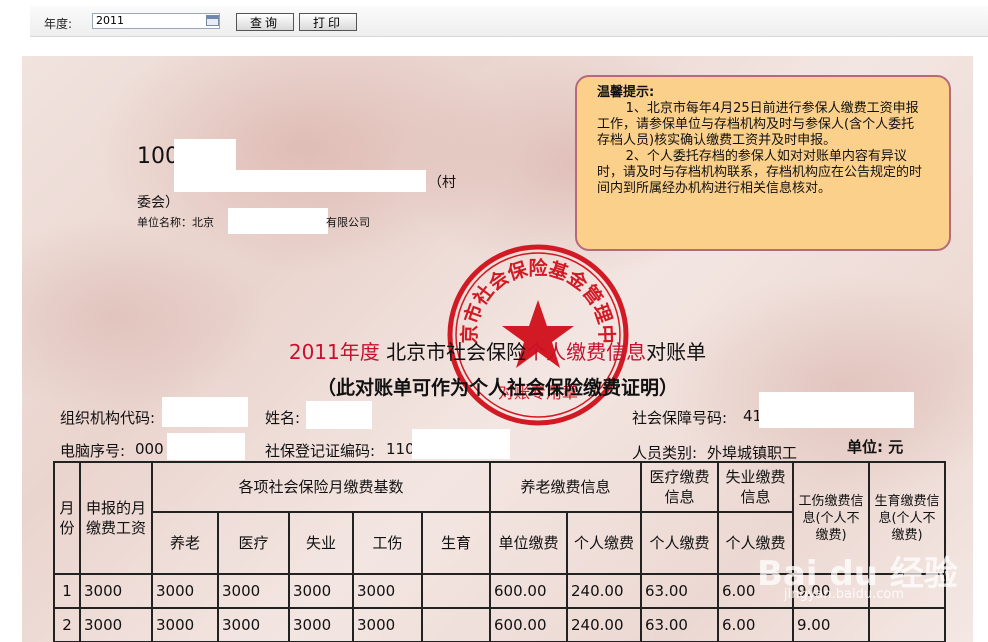 The width and height of the screenshot is (988, 642). What do you see at coordinates (328, 22) in the screenshot?
I see `print-button: 打印` at bounding box center [328, 22].